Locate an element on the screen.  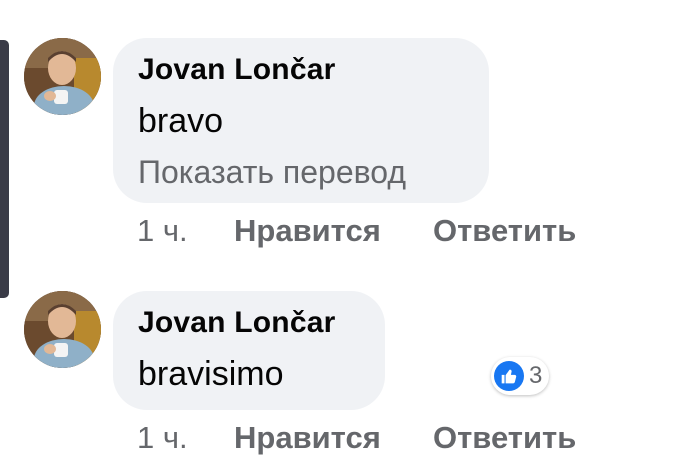
reactions-badge: 3 is located at coordinates (520, 376).